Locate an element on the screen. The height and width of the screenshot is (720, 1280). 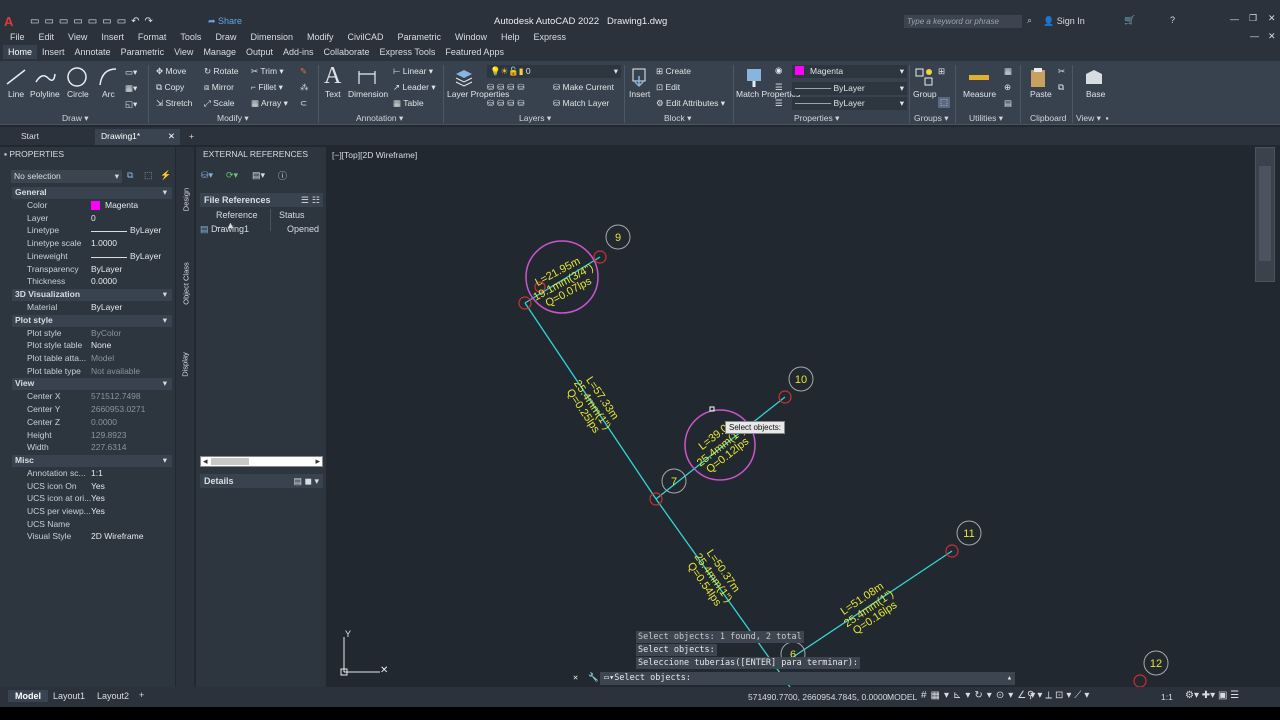
status-tools-icons-2: ⚲▾⟂⊡▾⟋▾ is located at coordinates (1059, 695).